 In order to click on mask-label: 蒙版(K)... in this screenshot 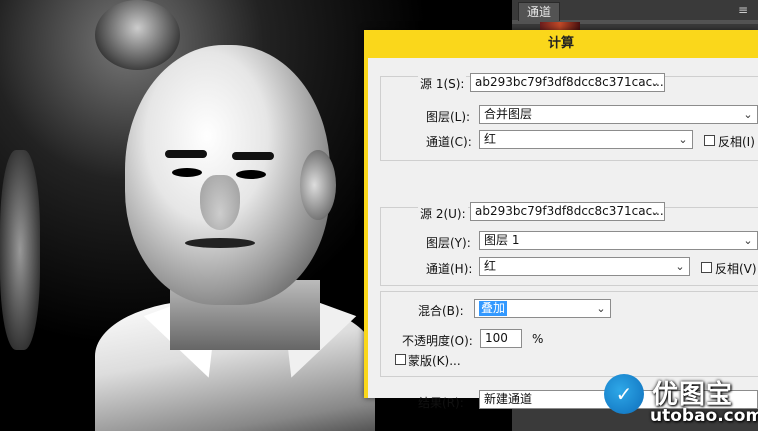, I will do `click(434, 361)`.